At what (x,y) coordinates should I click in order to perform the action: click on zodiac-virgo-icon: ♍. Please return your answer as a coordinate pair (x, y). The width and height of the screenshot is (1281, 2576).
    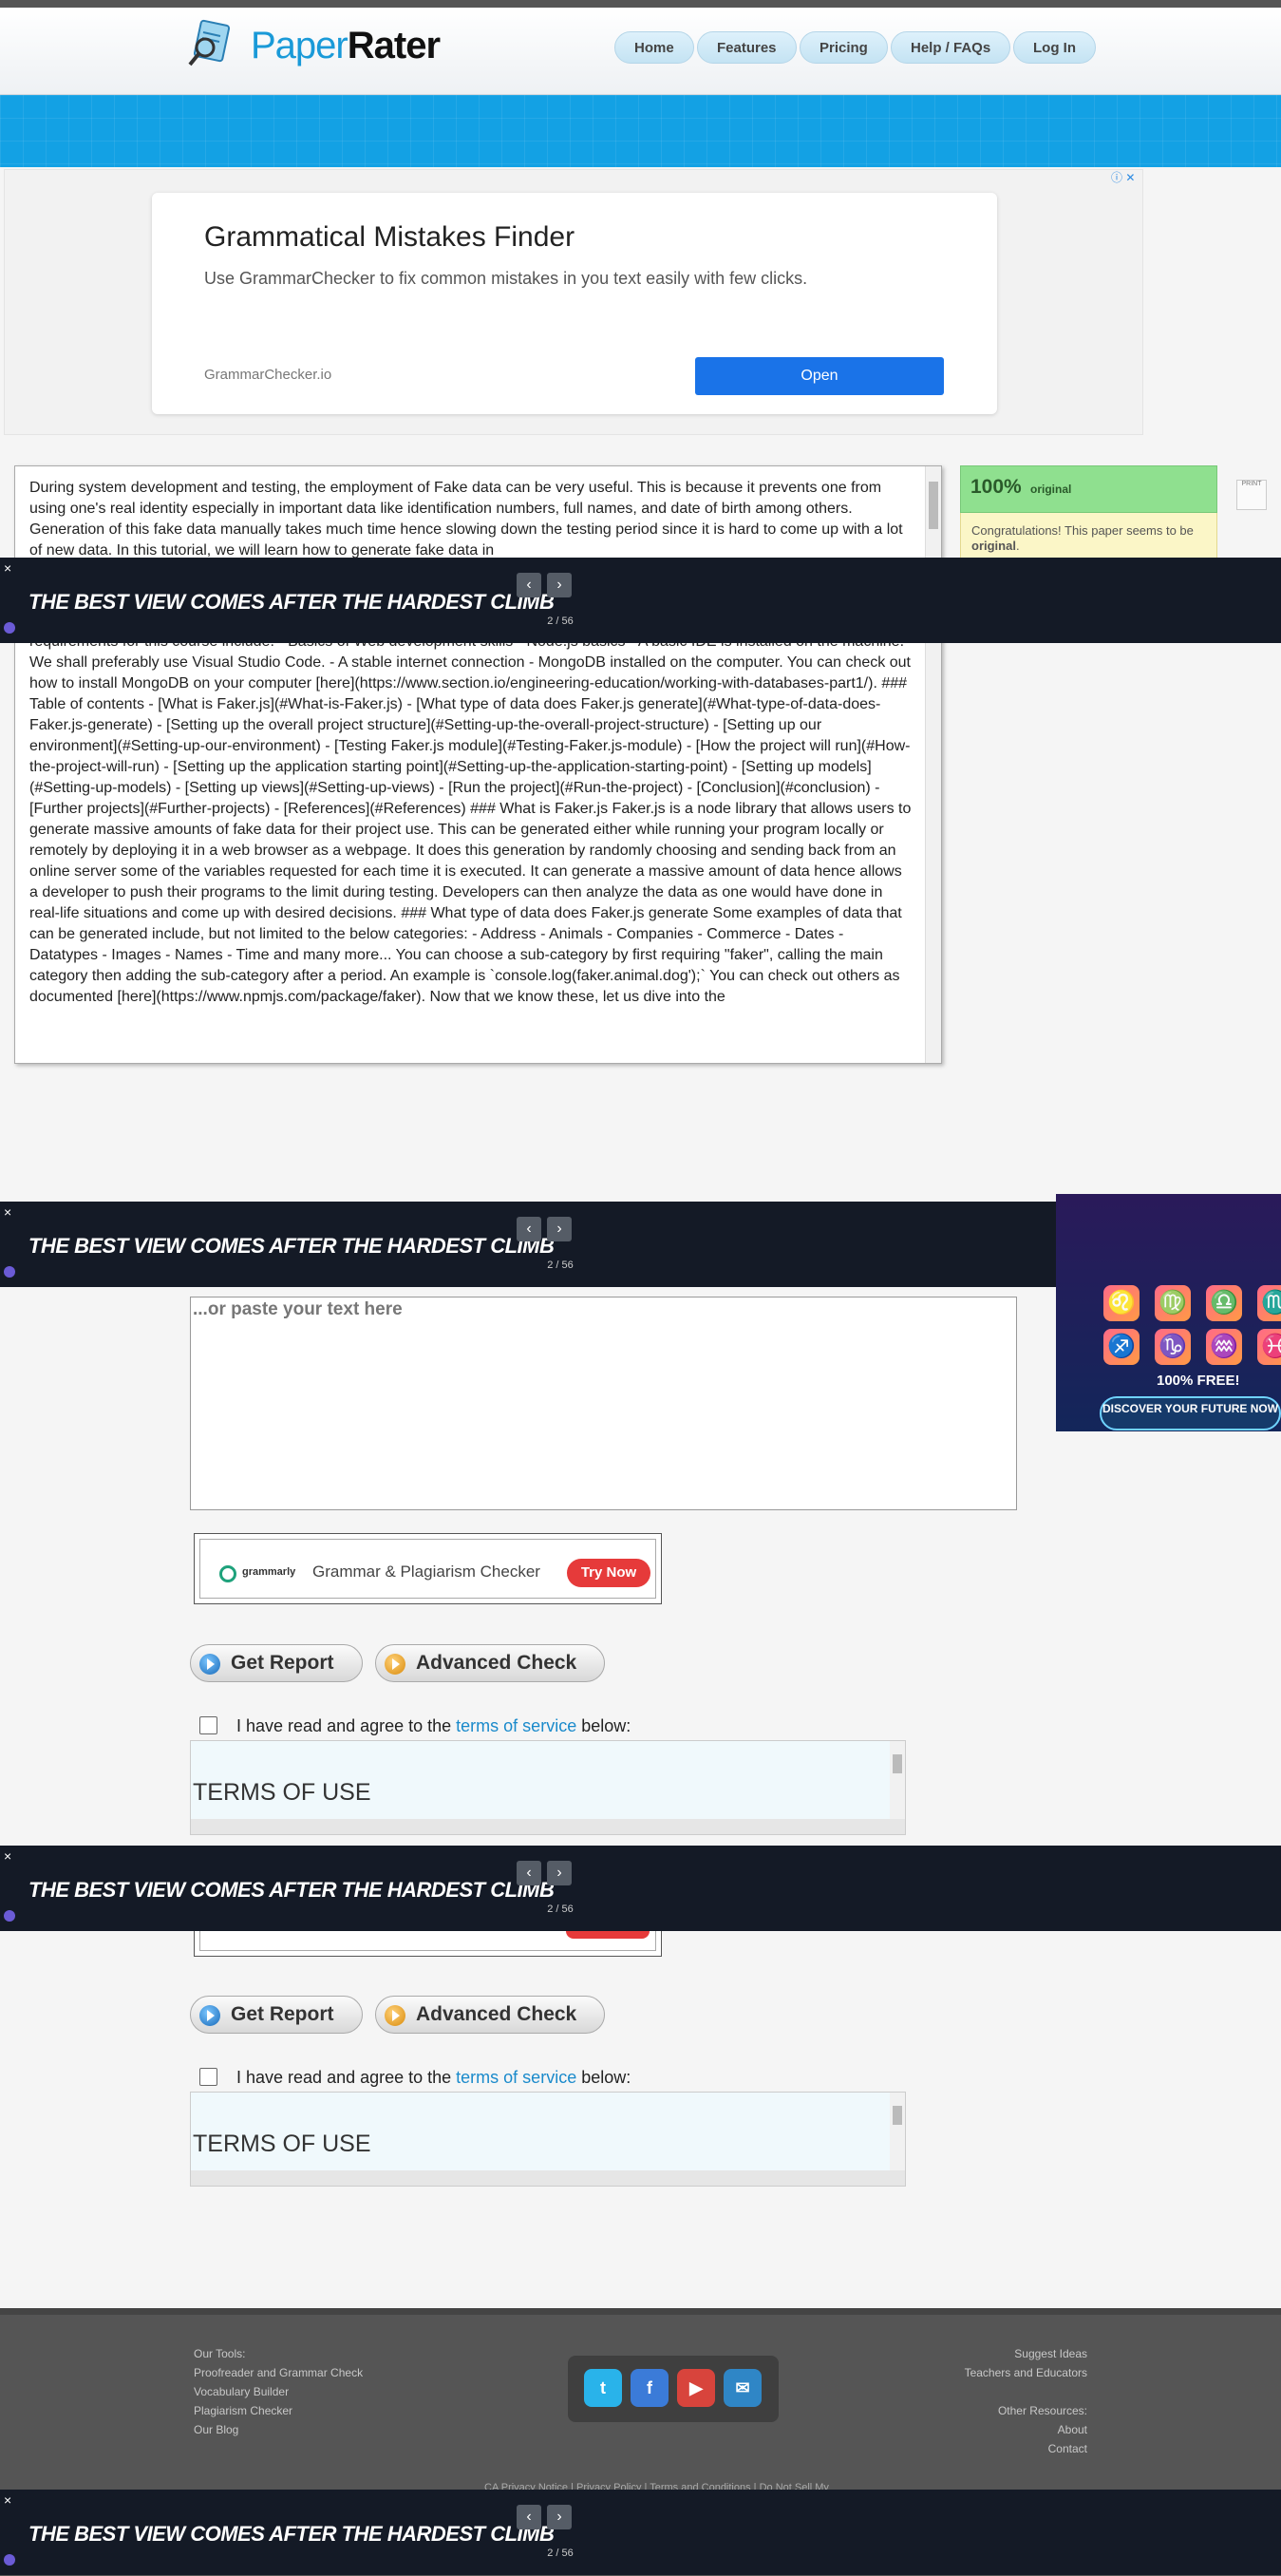
    Looking at the image, I should click on (1173, 1303).